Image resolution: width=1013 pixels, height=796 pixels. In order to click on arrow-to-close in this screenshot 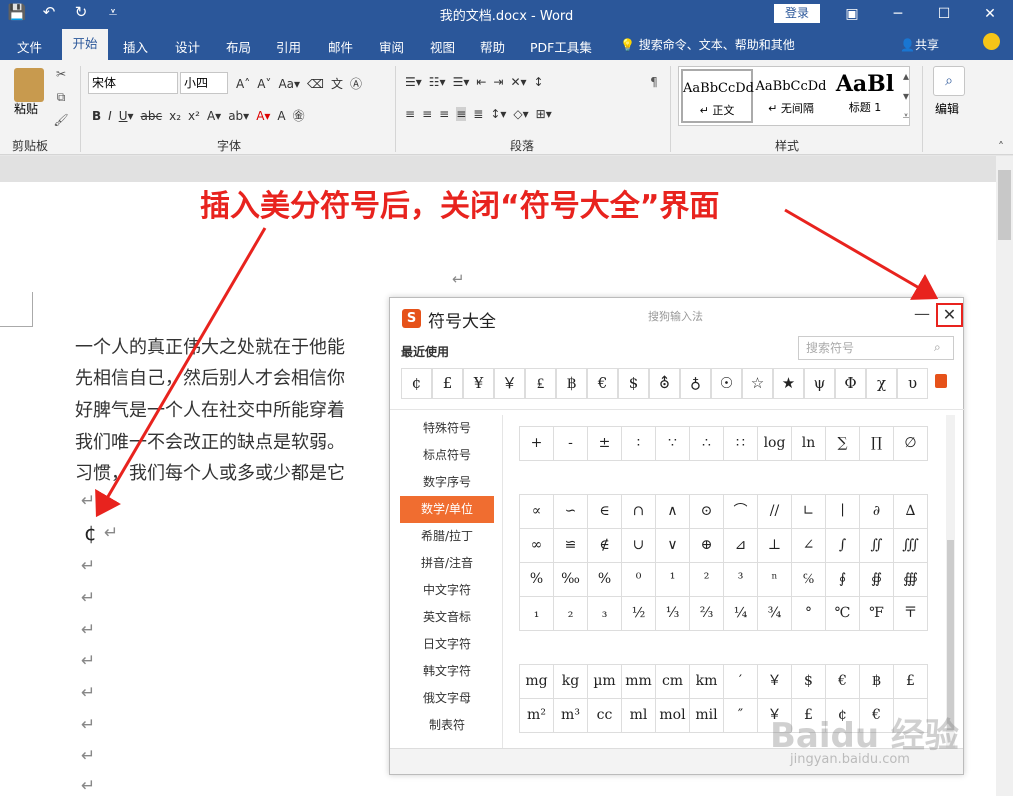, I will do `click(861, 254)`.